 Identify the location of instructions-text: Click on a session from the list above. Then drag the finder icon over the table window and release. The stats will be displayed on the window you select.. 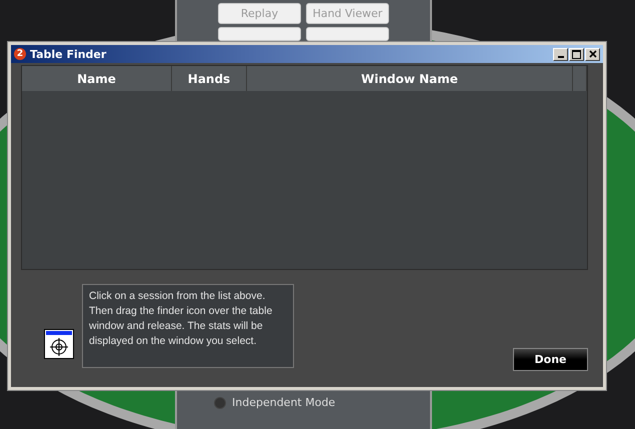
(188, 326).